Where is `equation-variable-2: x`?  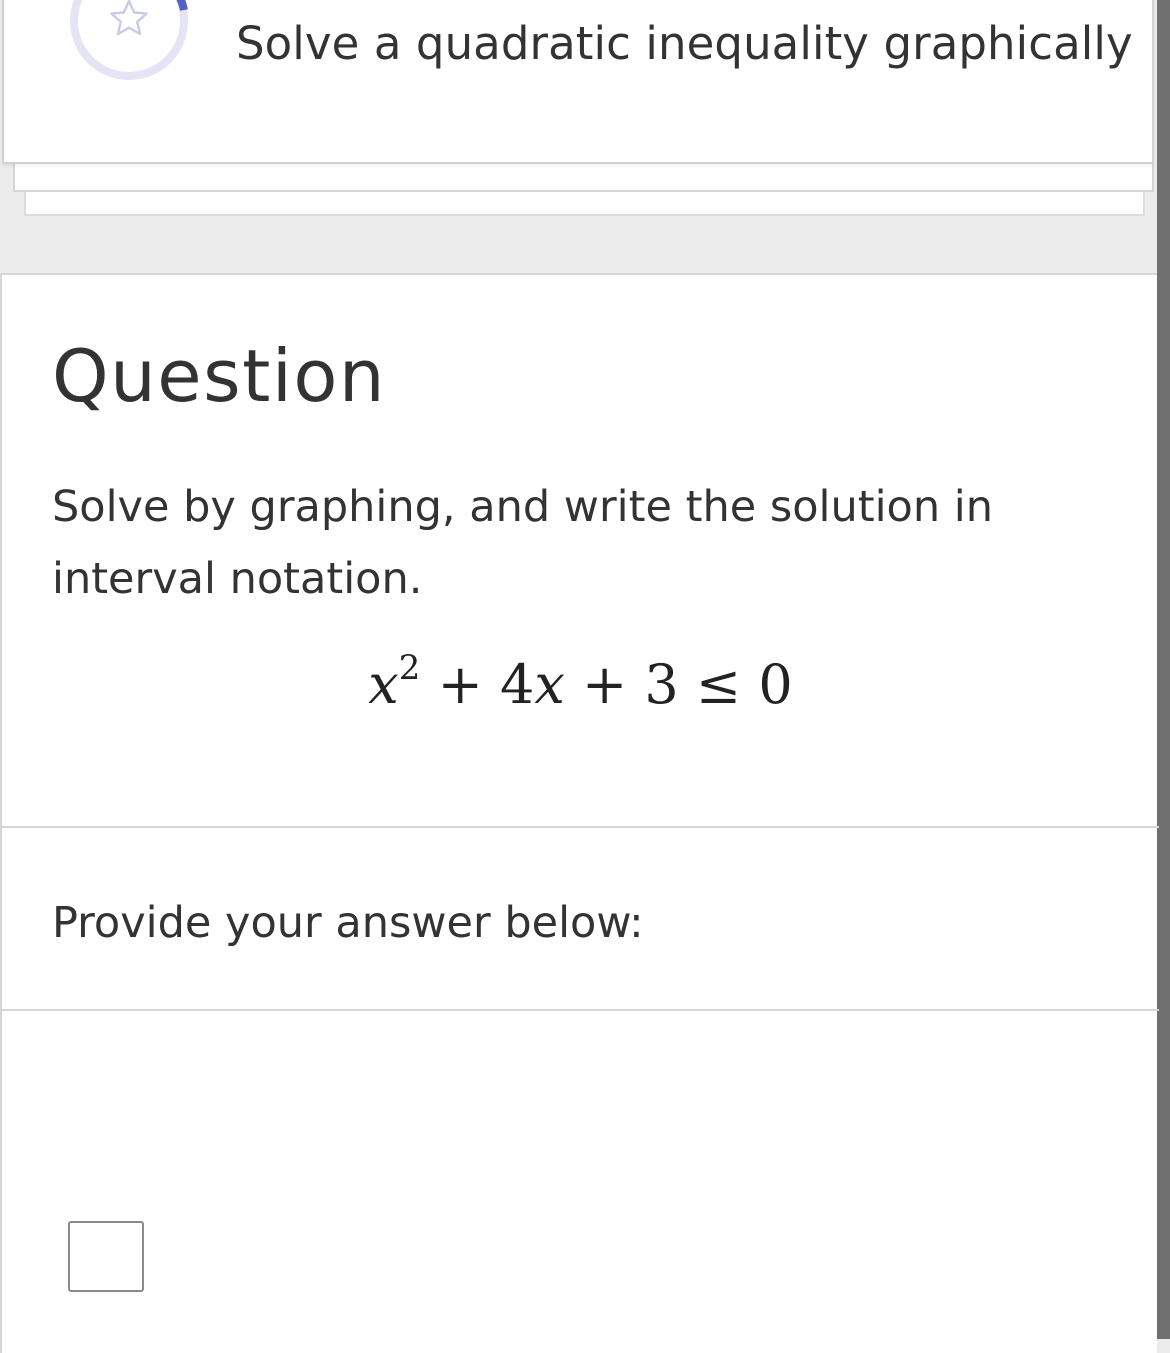
equation-variable-2: x is located at coordinates (549, 684).